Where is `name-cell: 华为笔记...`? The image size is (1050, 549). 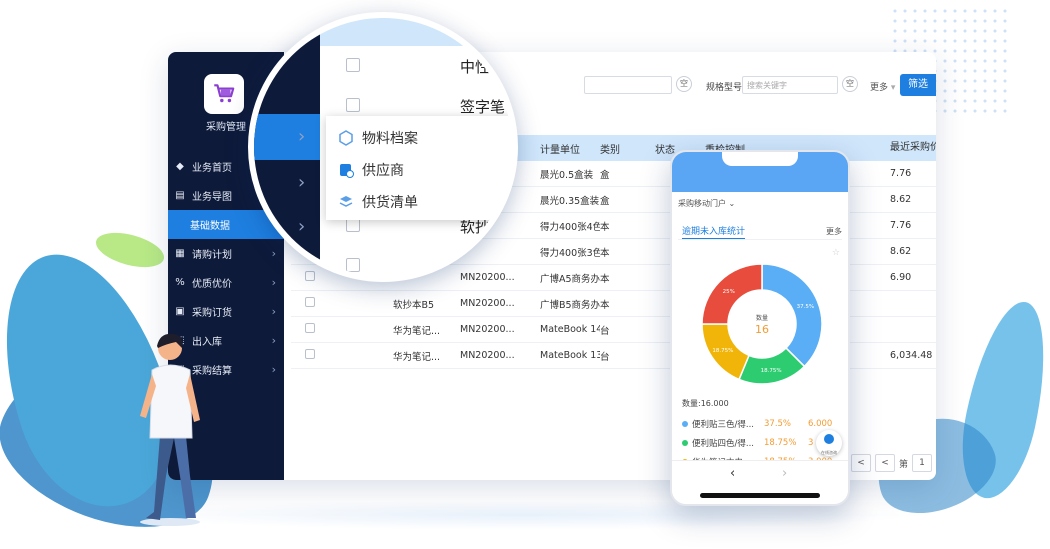 name-cell: 华为笔记... is located at coordinates (417, 357).